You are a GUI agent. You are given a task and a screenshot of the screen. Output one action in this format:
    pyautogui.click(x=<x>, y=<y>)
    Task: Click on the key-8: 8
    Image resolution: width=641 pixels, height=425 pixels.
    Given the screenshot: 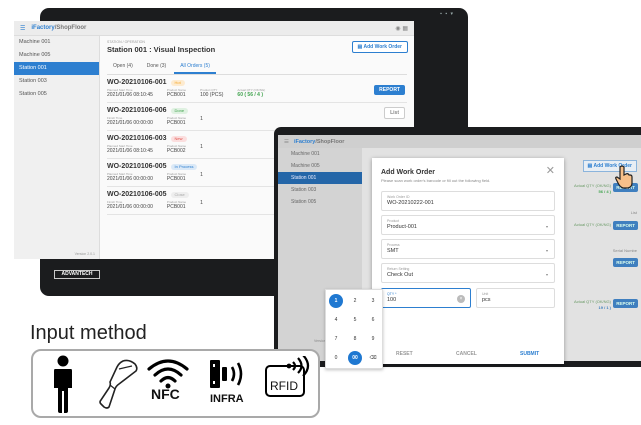 What is the action you would take?
    pyautogui.click(x=355, y=339)
    